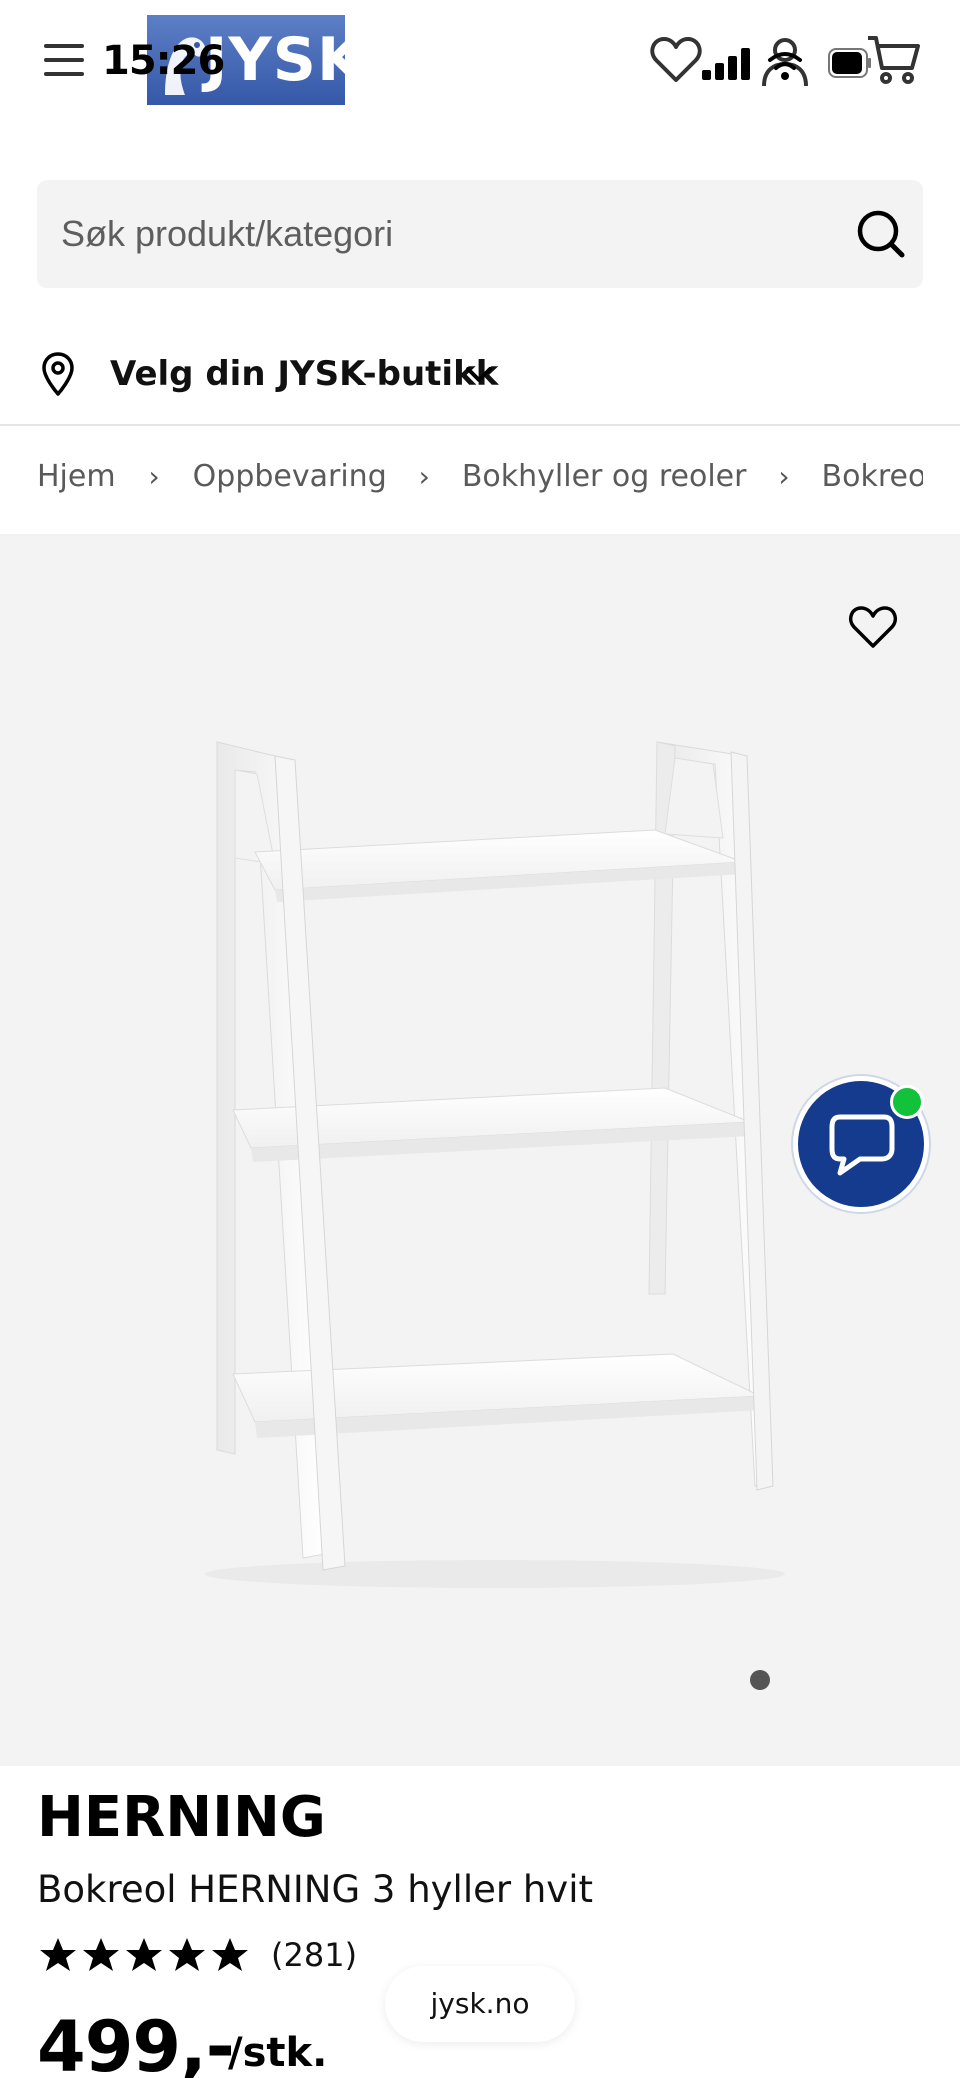 The width and height of the screenshot is (960, 2078). What do you see at coordinates (785, 62) in the screenshot?
I see `user-icon` at bounding box center [785, 62].